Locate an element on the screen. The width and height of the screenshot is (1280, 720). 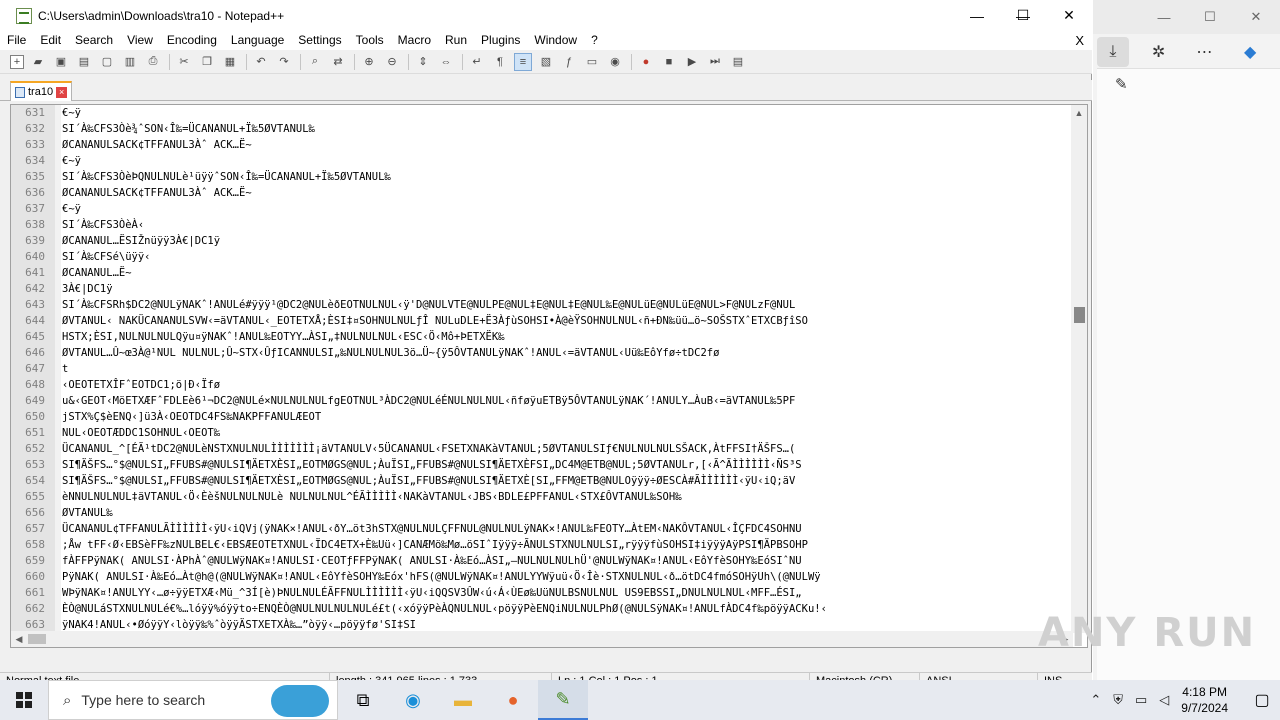
save-macro-icon: ▤ is located at coordinates (738, 62).